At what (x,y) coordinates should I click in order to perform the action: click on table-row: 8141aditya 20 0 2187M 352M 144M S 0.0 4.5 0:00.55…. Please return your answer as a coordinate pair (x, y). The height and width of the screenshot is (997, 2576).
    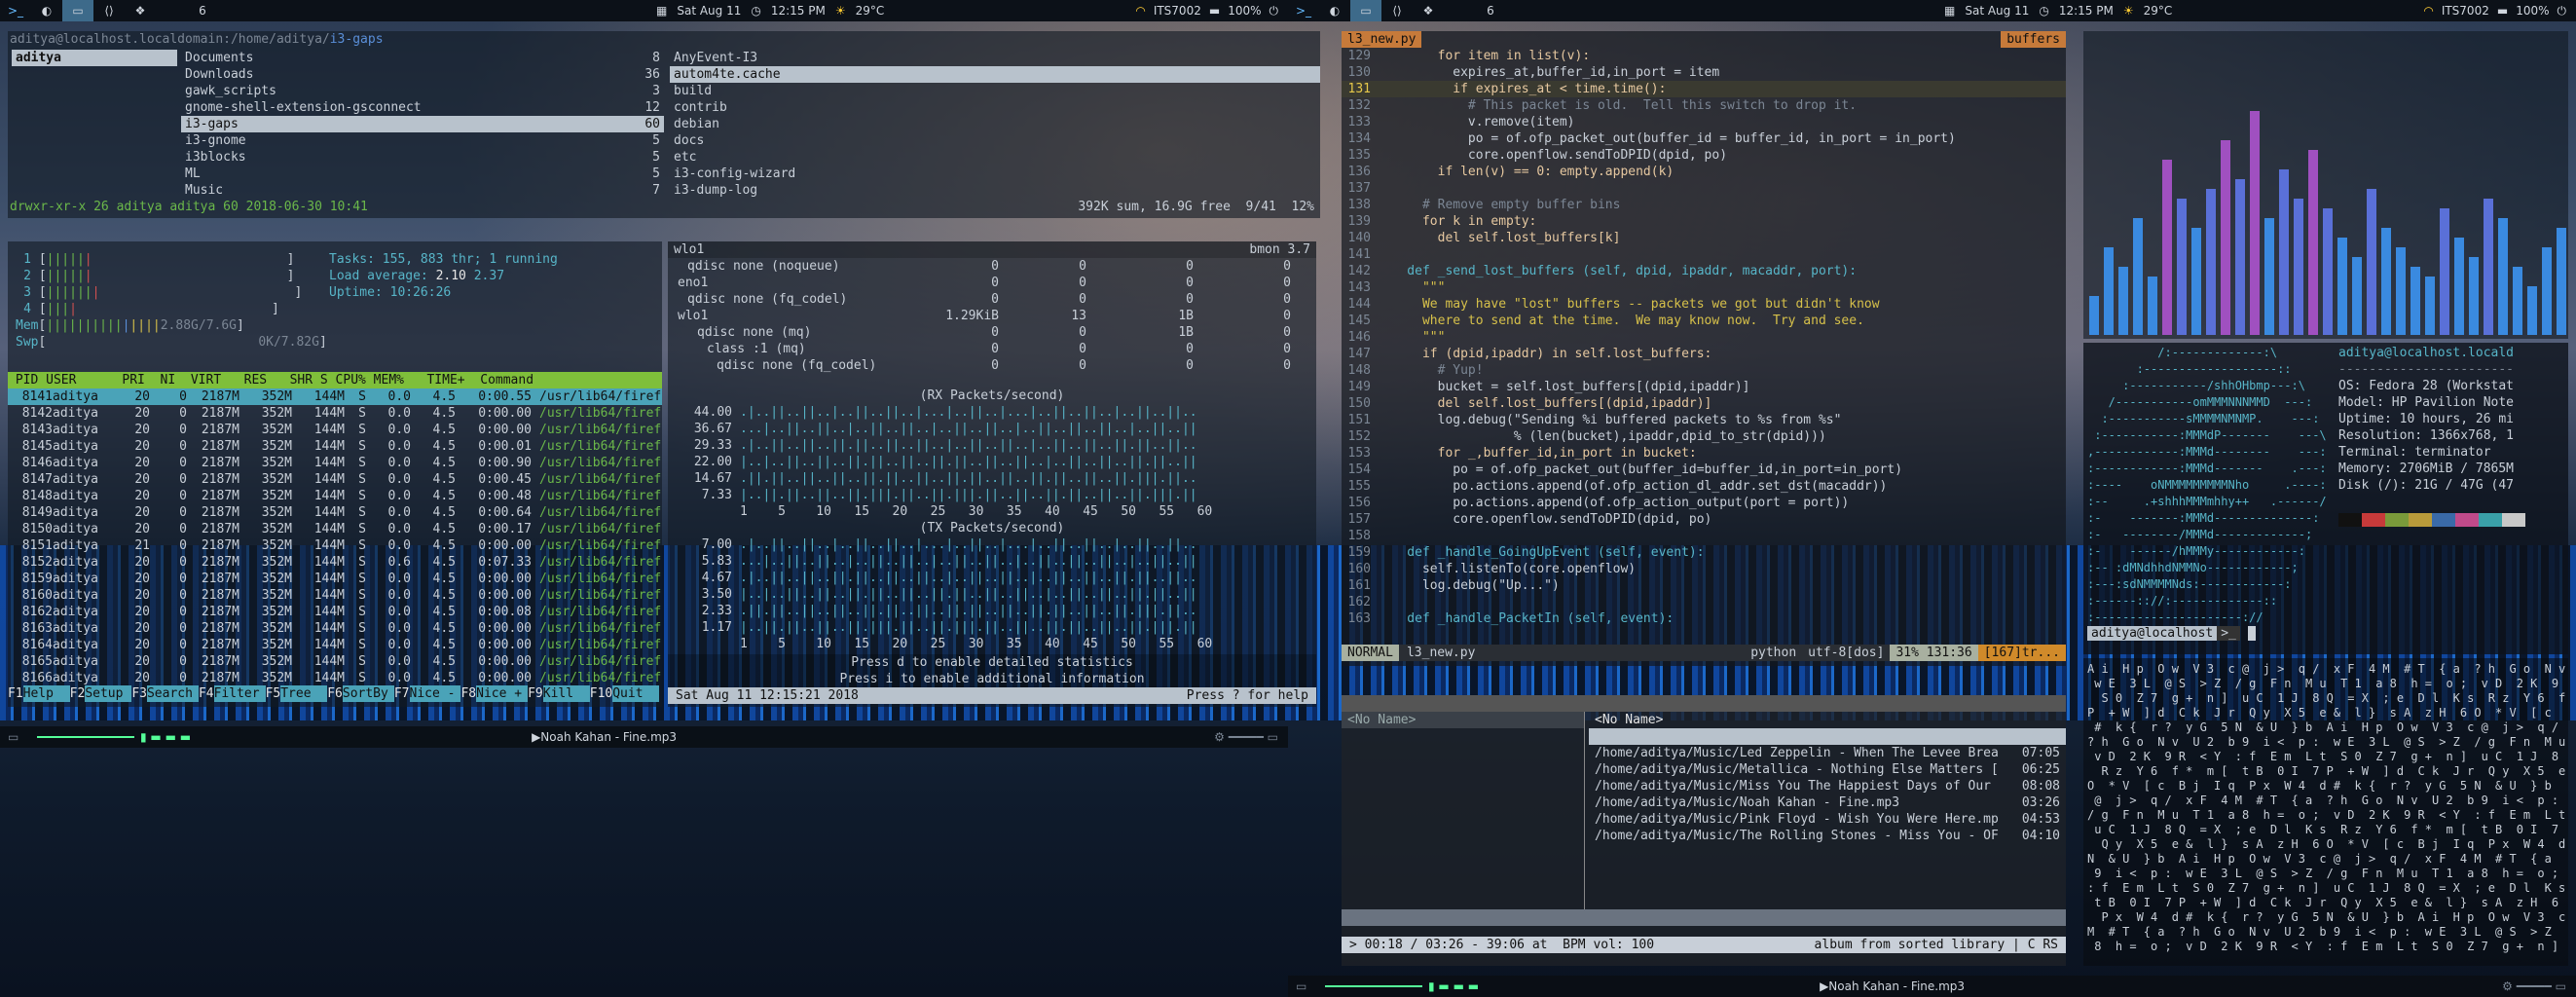
    Looking at the image, I should click on (335, 396).